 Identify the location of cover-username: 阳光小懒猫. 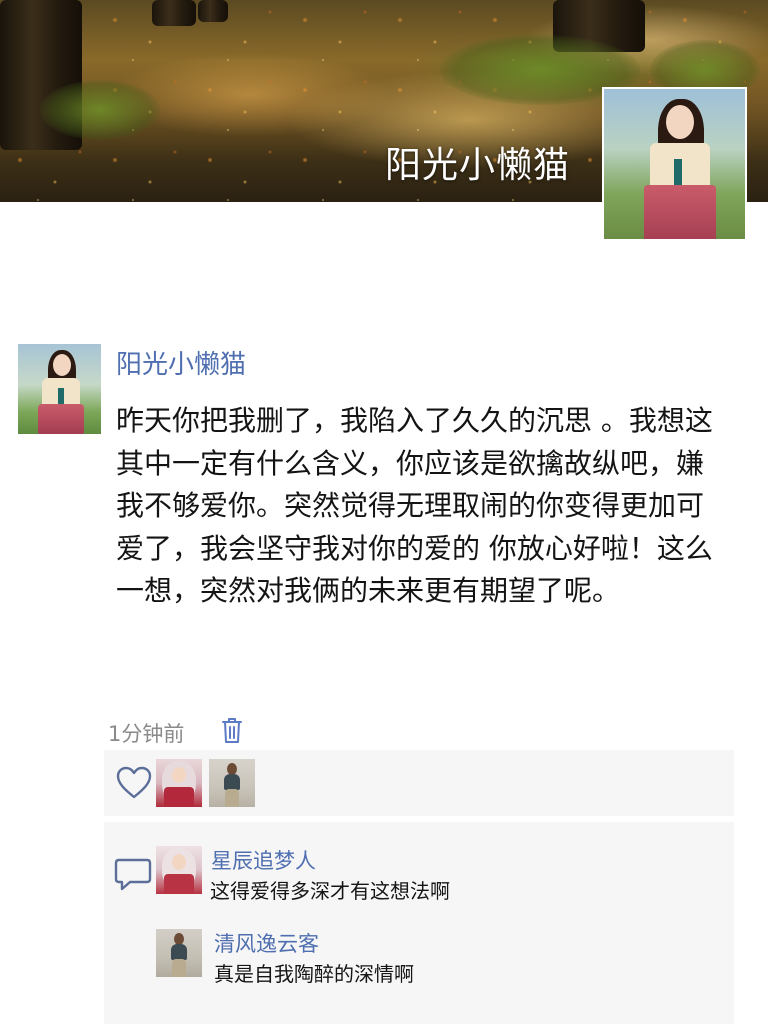
(477, 162).